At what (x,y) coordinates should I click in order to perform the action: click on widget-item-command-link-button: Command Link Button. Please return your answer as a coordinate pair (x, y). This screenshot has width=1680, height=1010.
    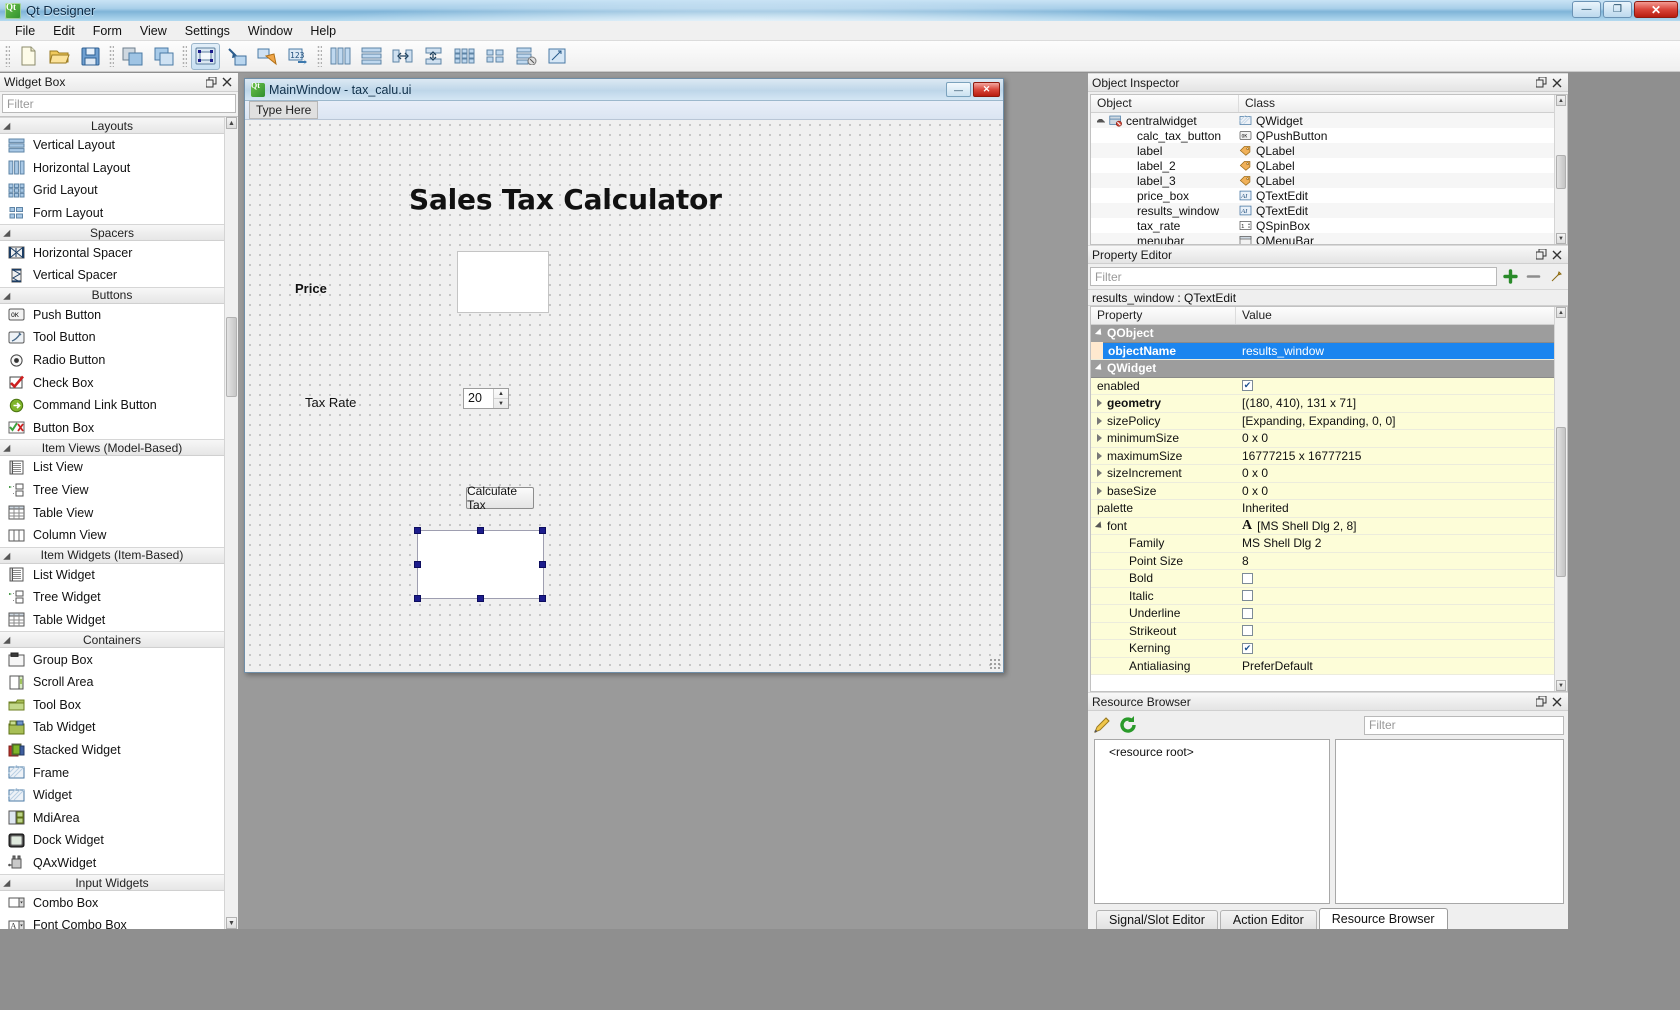
    Looking at the image, I should click on (112, 405).